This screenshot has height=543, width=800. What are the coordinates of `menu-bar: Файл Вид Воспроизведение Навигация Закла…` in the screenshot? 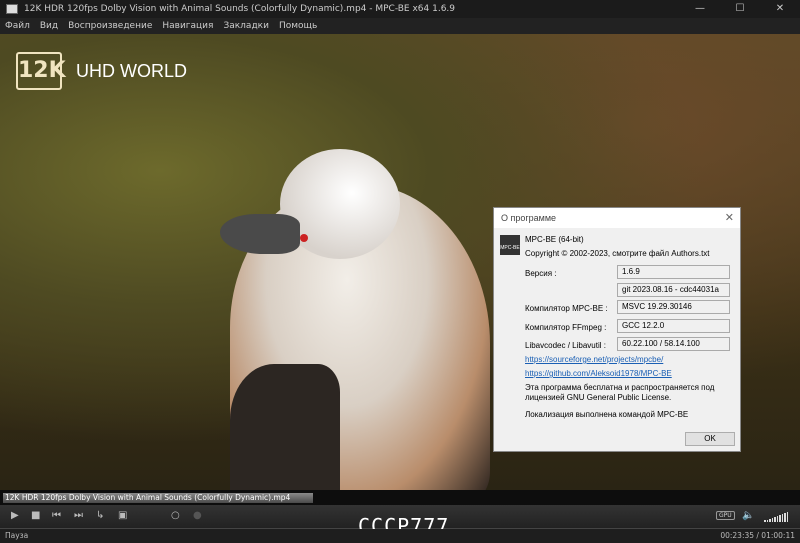 It's located at (400, 26).